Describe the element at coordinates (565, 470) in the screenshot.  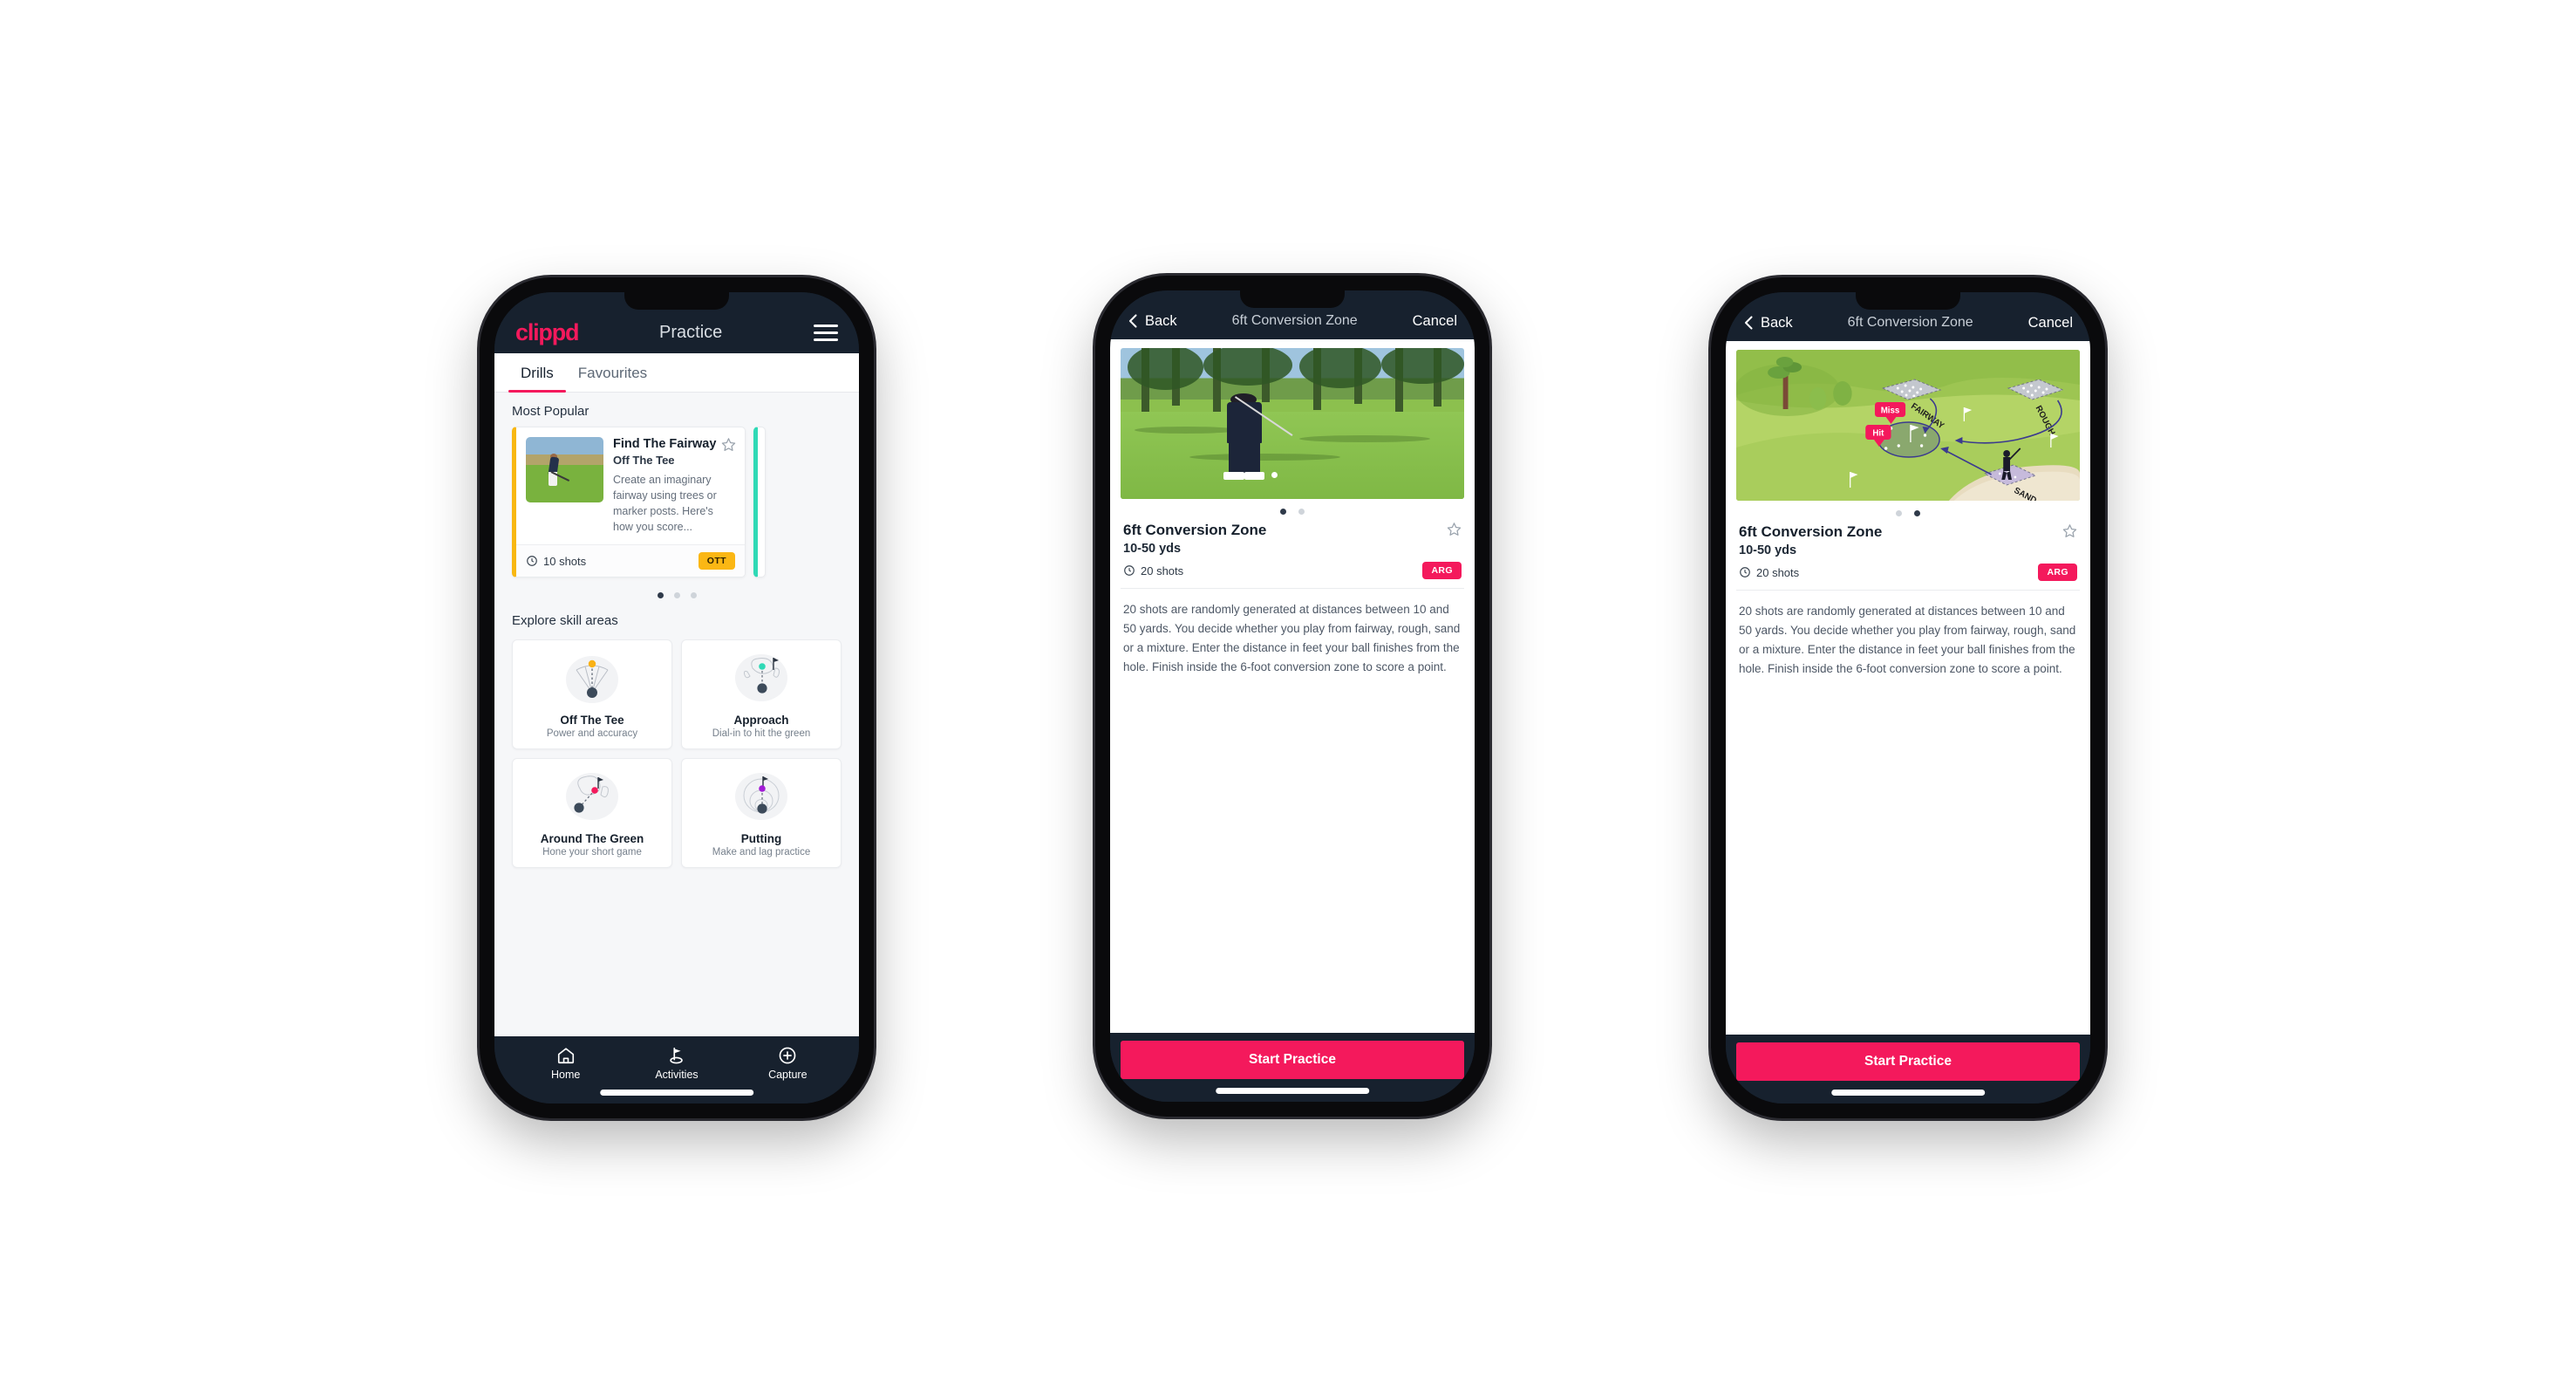
I see `drill-thumbnail` at that location.